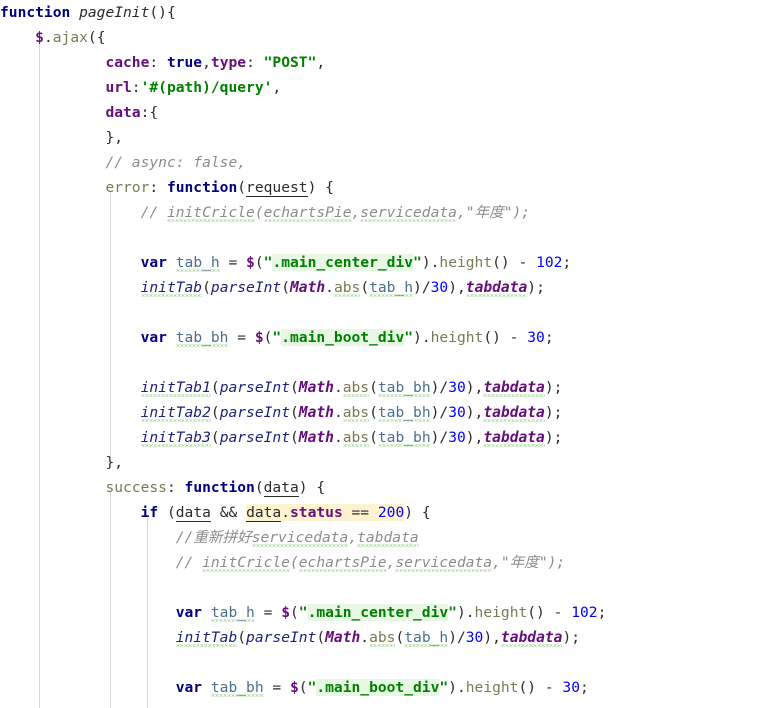 This screenshot has width=771, height=708. What do you see at coordinates (167, 187) in the screenshot?
I see `code-line: error: function(request) {` at bounding box center [167, 187].